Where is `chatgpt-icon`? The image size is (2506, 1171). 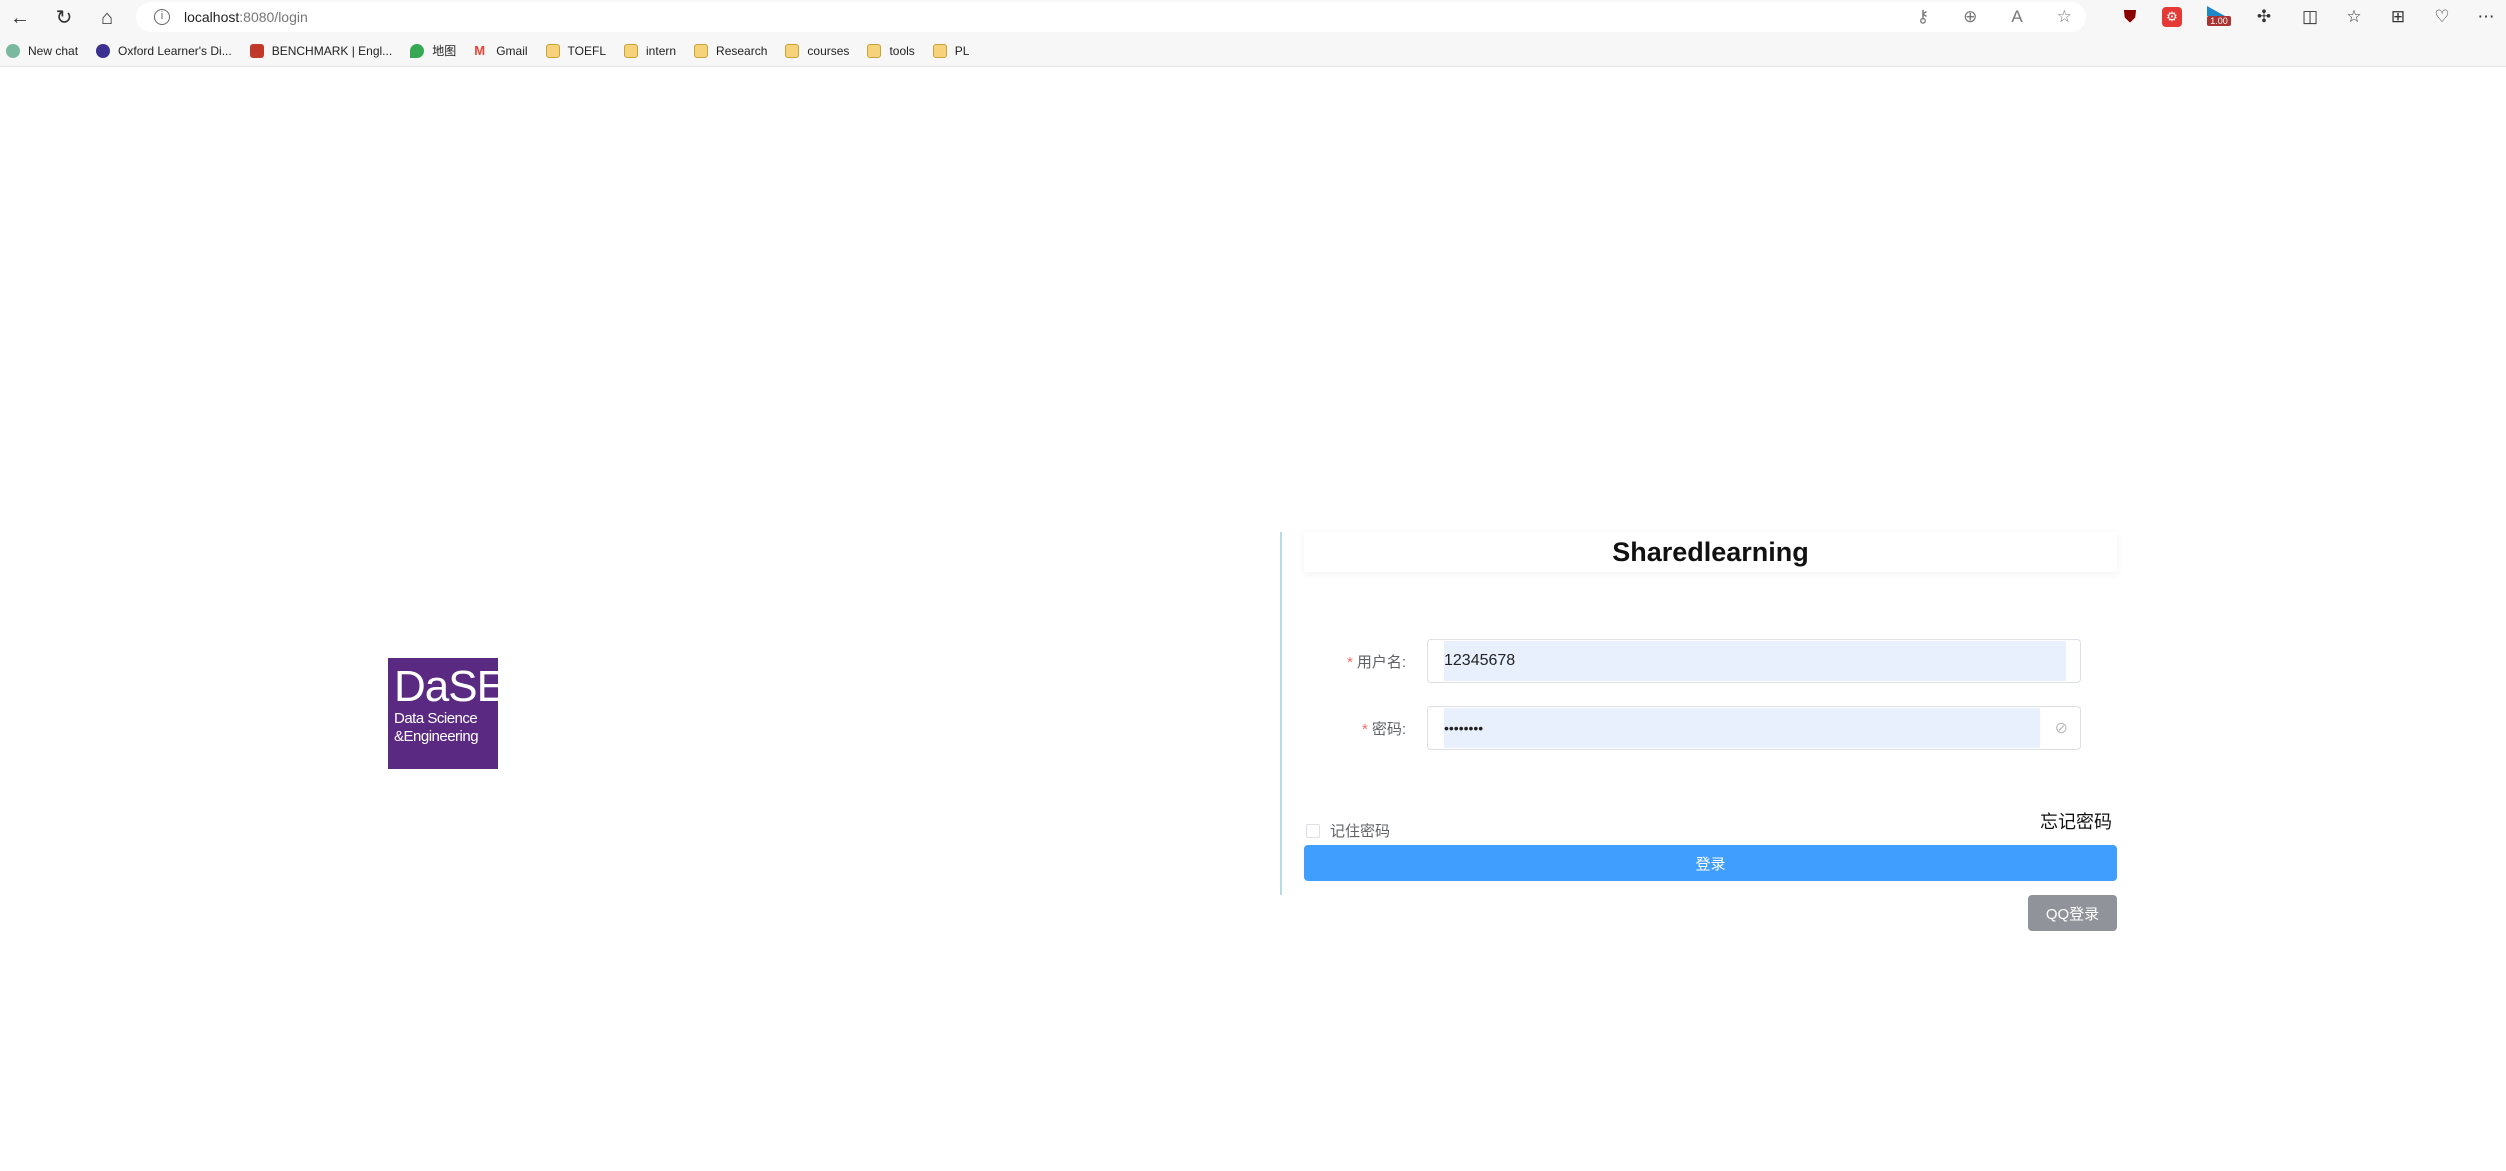 chatgpt-icon is located at coordinates (13, 50).